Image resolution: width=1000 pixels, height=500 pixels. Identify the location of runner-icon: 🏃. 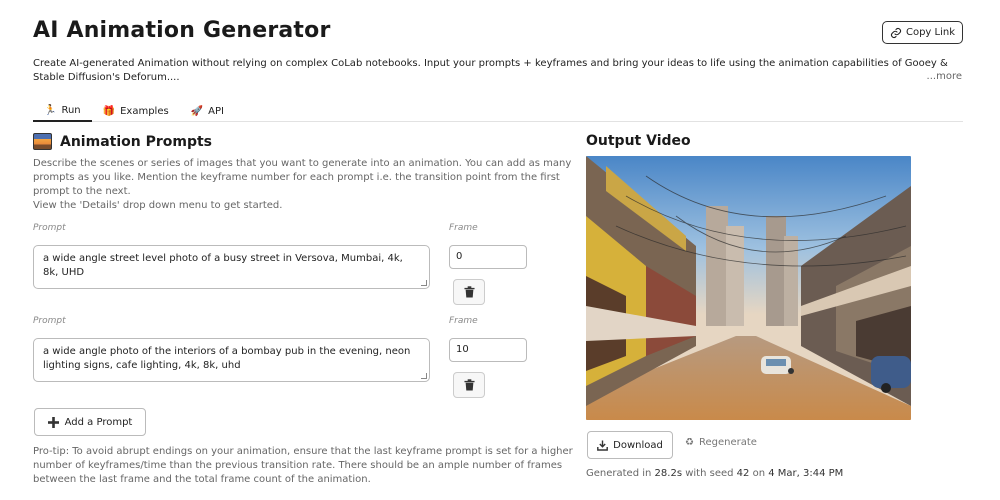
(50, 110).